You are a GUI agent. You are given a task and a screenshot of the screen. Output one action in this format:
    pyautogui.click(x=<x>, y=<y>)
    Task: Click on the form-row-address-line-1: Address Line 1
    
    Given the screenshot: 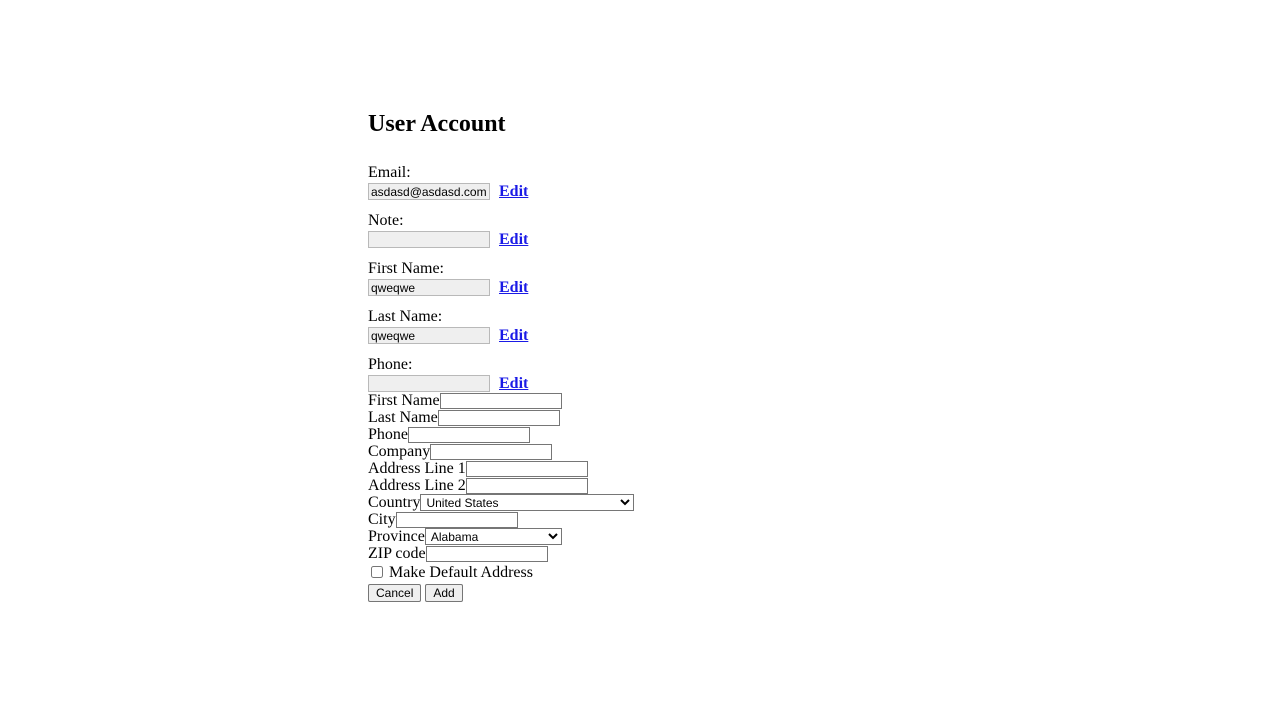 What is the action you would take?
    pyautogui.click(x=501, y=468)
    